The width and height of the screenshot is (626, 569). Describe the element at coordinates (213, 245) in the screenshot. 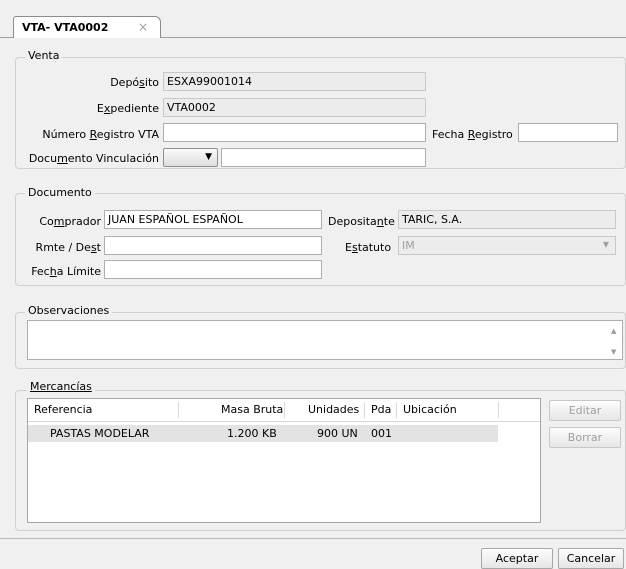

I see `rmte-dest-input` at that location.